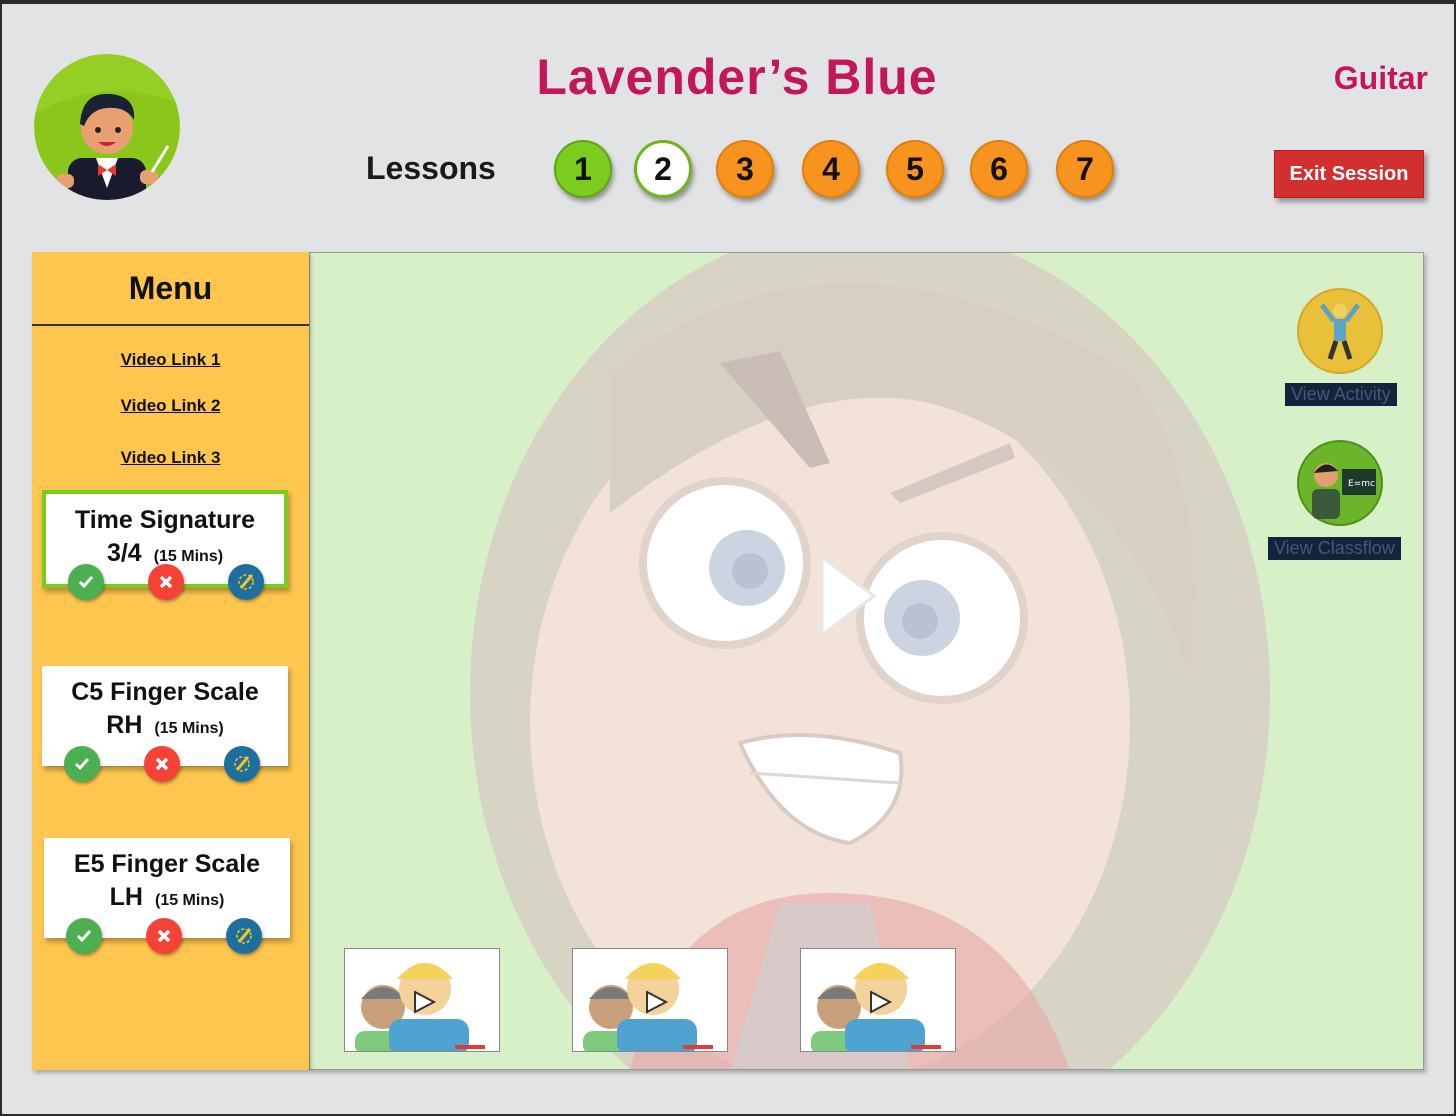 The width and height of the screenshot is (1456, 1116). I want to click on view-activity-button, so click(1340, 333).